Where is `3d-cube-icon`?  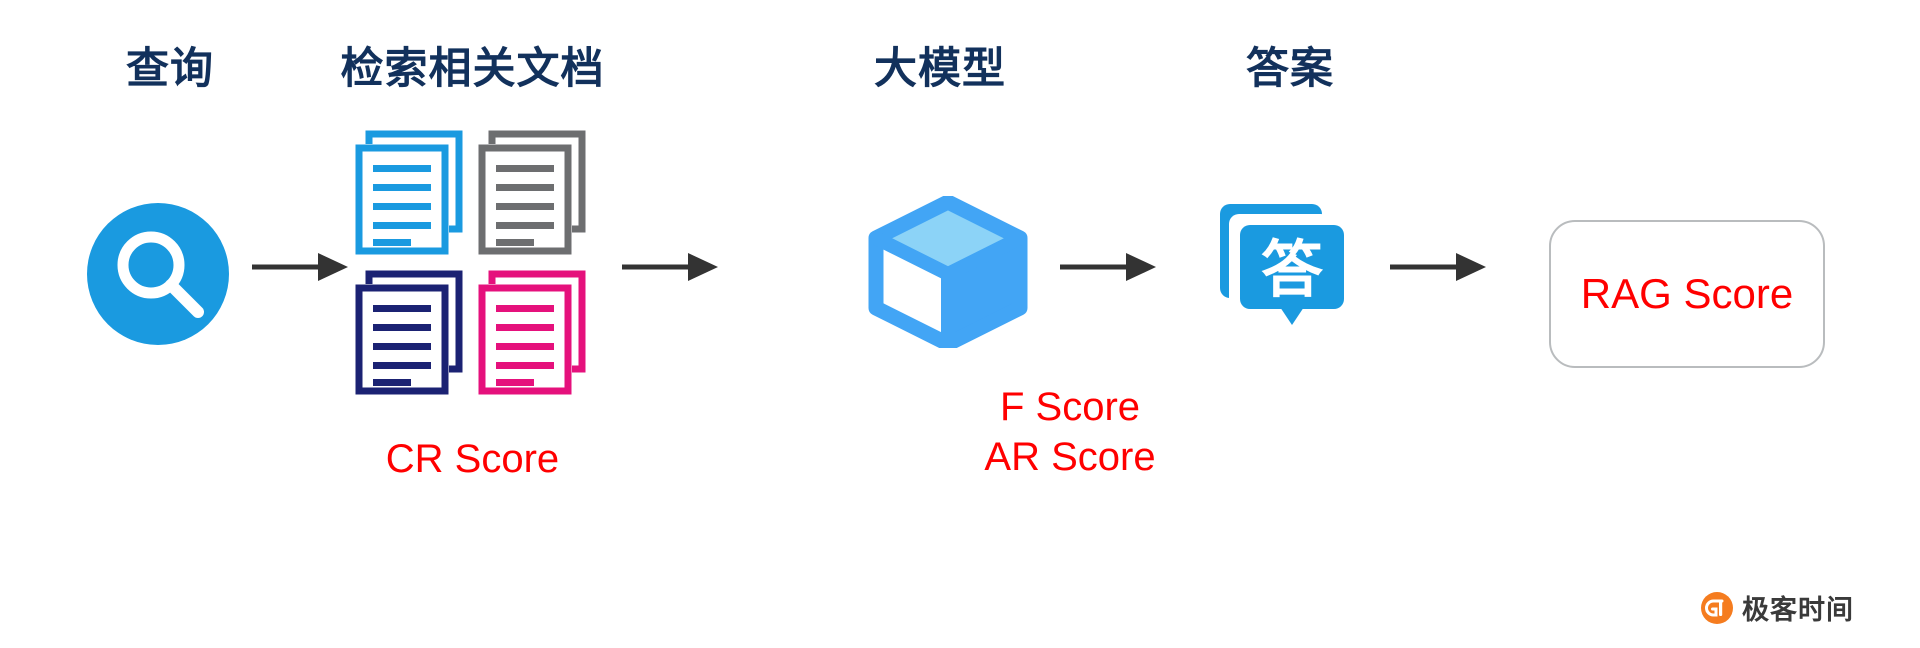 3d-cube-icon is located at coordinates (948, 273).